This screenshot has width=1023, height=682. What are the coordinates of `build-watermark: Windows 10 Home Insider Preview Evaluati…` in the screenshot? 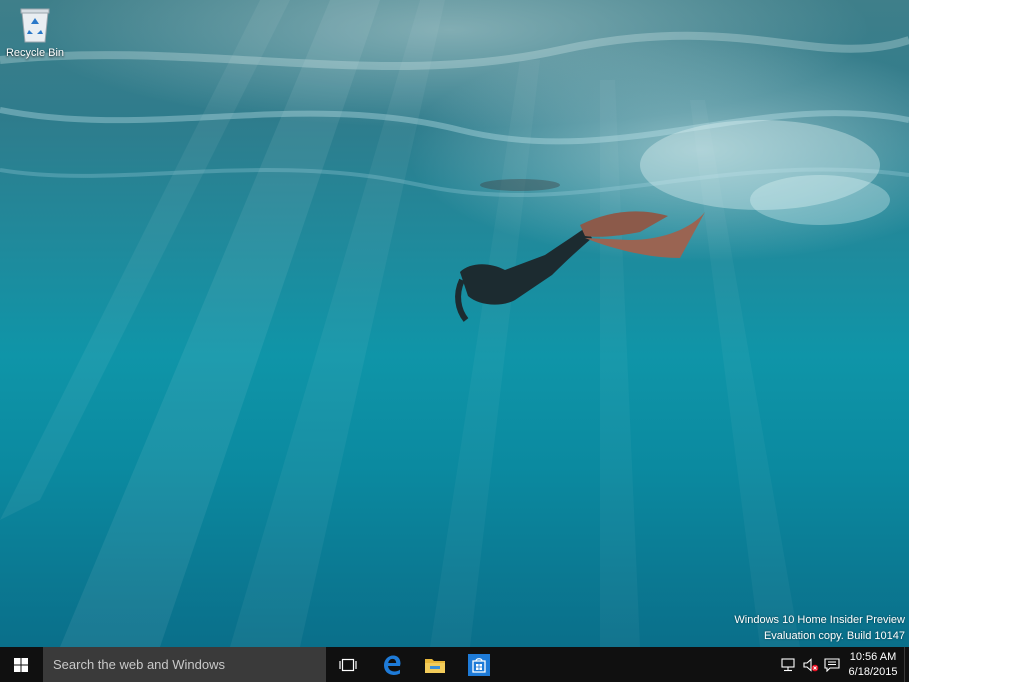 It's located at (819, 628).